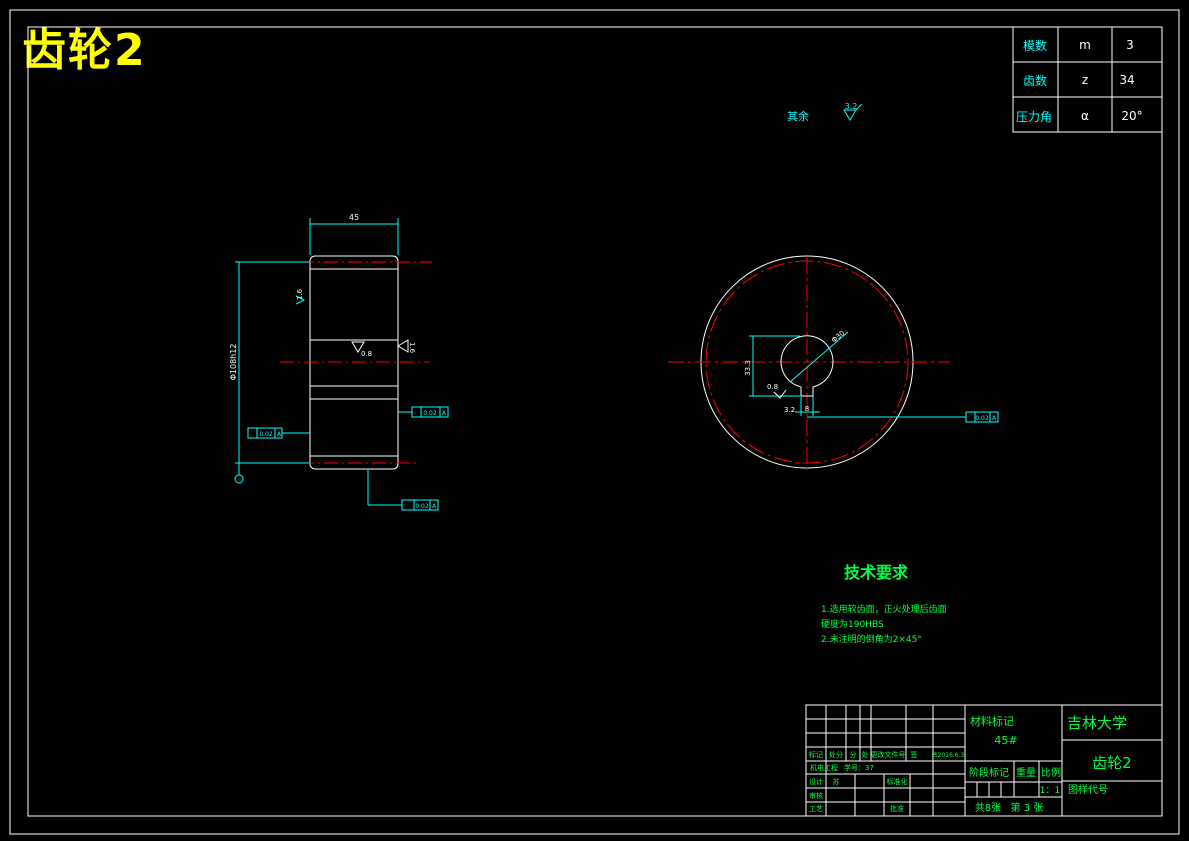  I want to click on tb-area: 处, so click(865, 754).